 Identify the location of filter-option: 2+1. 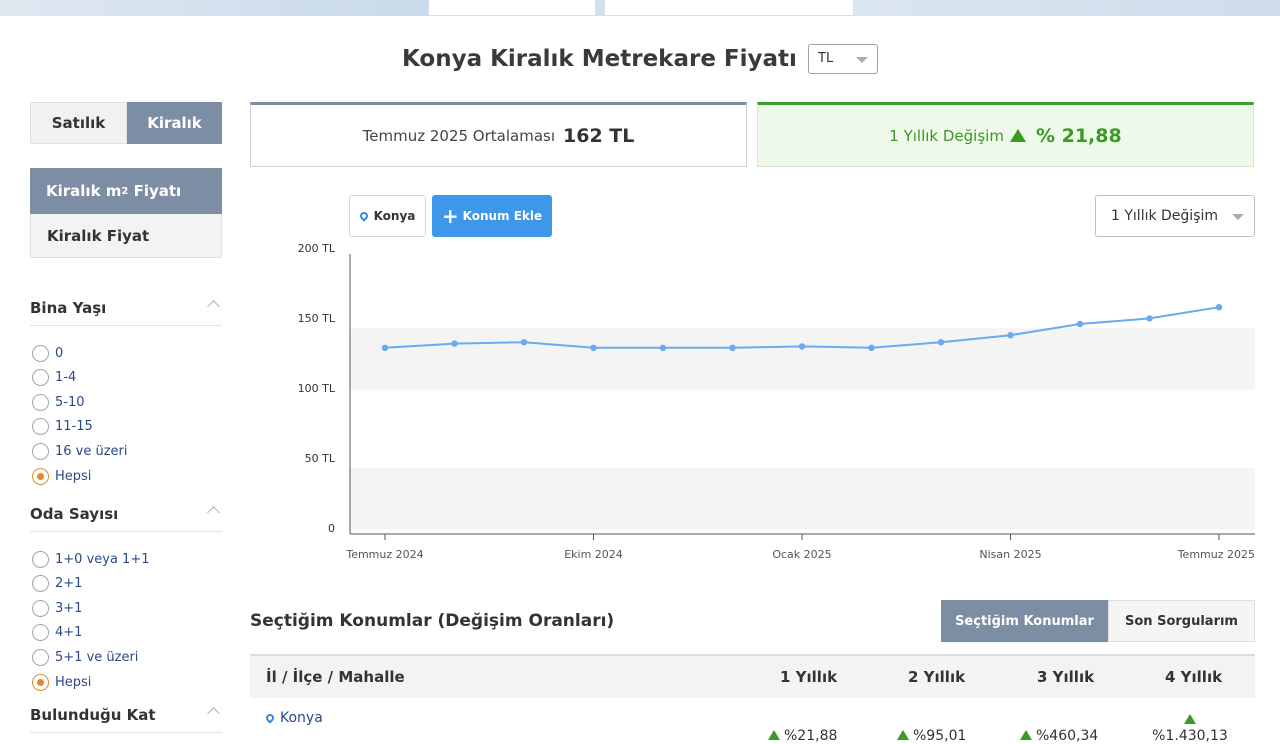
(57, 584).